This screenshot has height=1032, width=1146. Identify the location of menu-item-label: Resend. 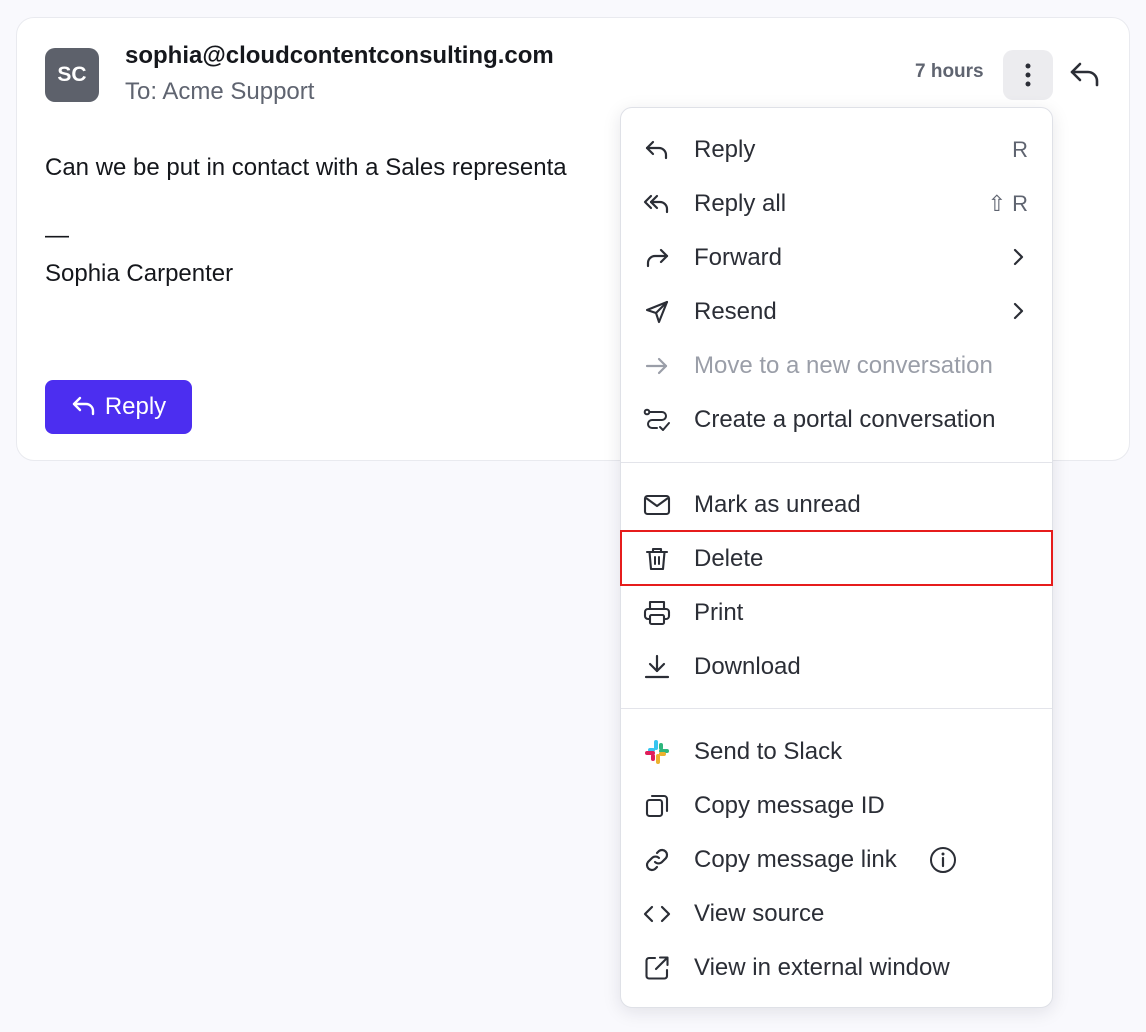
(735, 311).